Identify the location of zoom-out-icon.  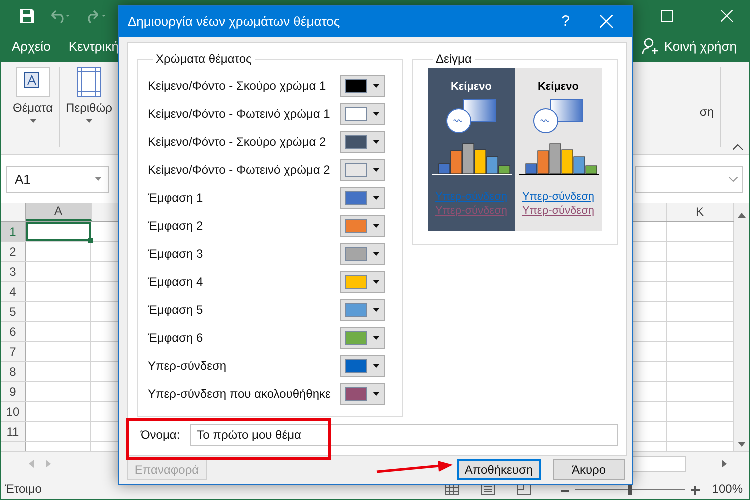
(565, 491).